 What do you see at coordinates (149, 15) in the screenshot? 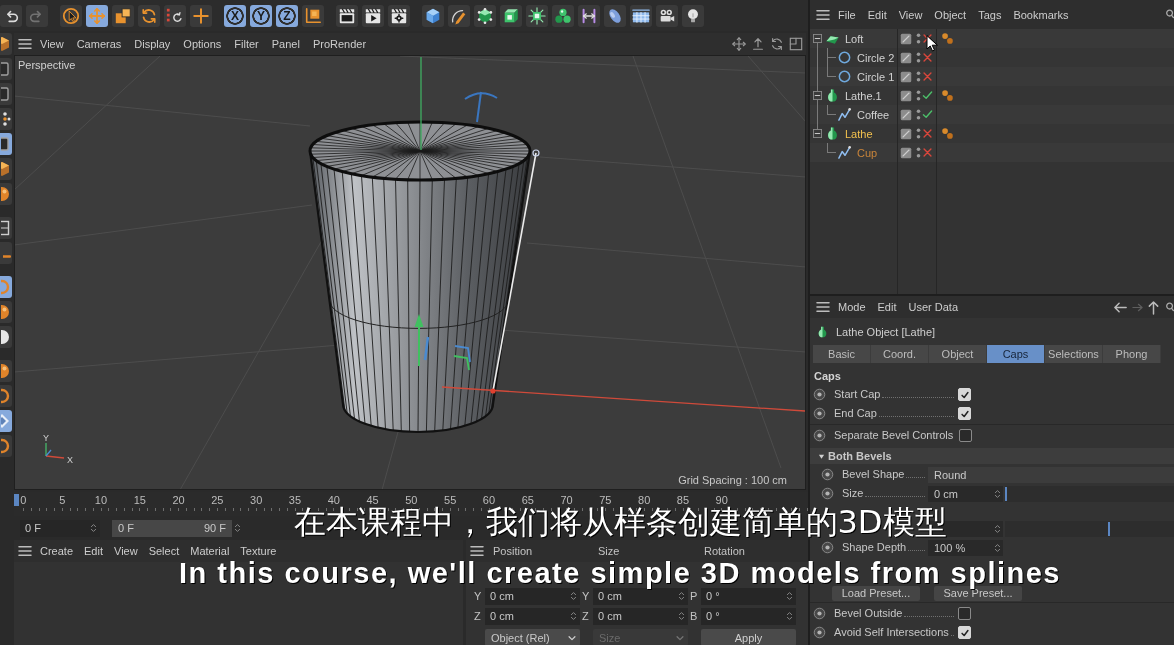
I see `rotate-tool-button` at bounding box center [149, 15].